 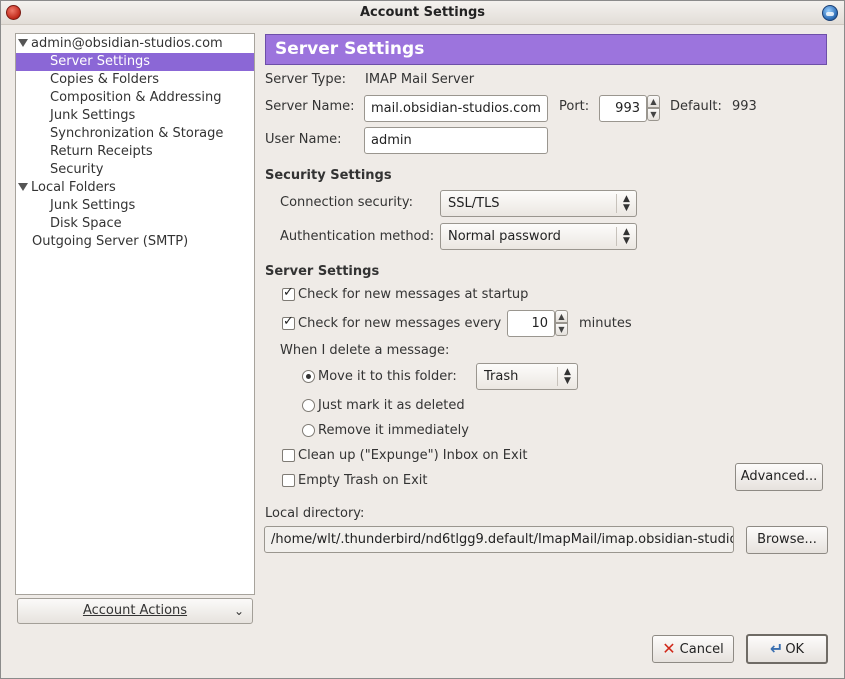 What do you see at coordinates (456, 108) in the screenshot?
I see `server-name-input: mail.obsidian-studios.com` at bounding box center [456, 108].